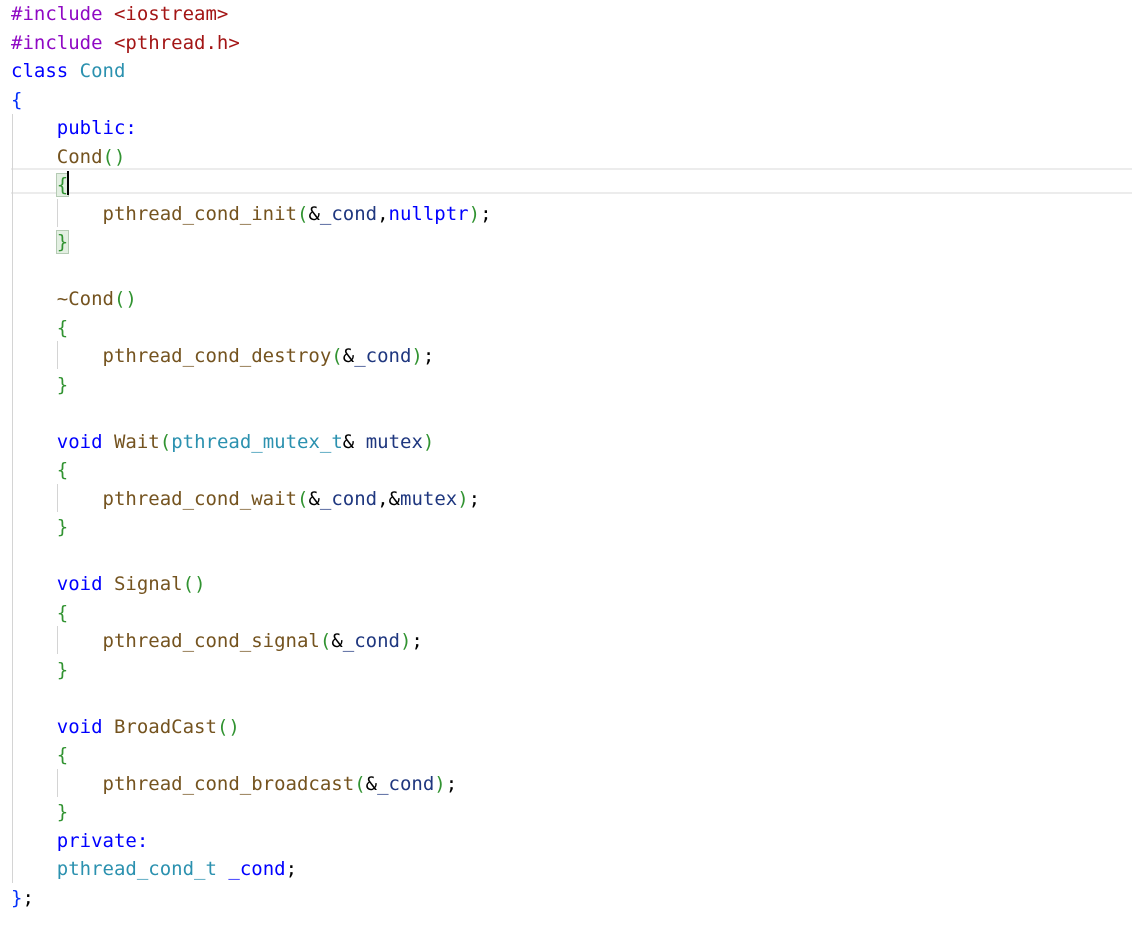  What do you see at coordinates (165, 726) in the screenshot?
I see `code-token: BroadCast` at bounding box center [165, 726].